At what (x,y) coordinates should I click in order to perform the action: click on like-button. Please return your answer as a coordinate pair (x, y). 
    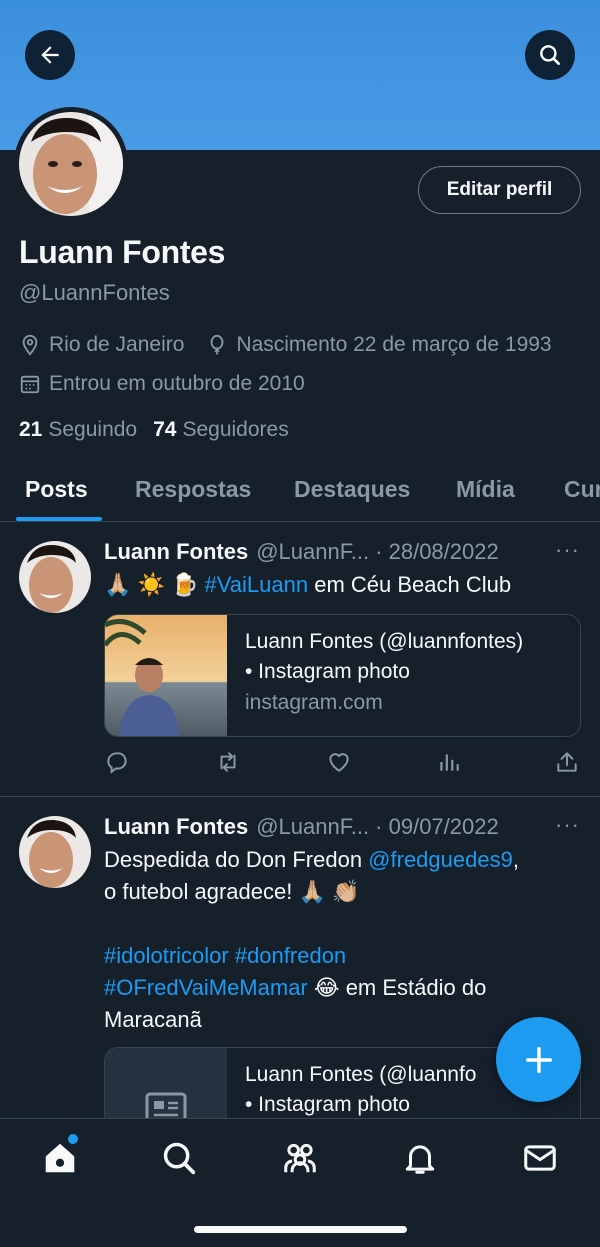
    Looking at the image, I should click on (340, 763).